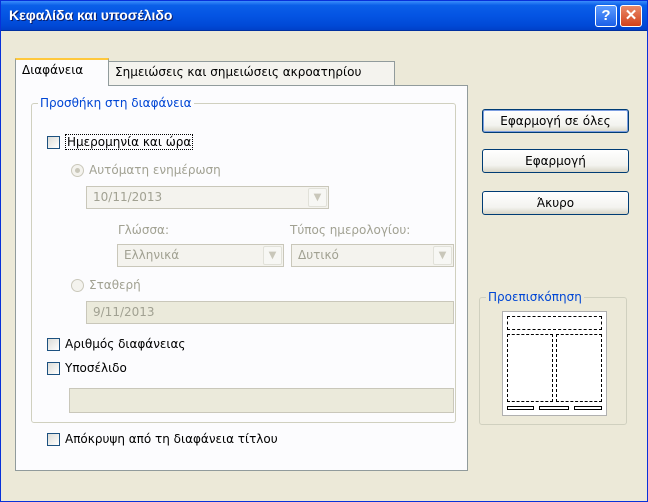  I want to click on fixed-date-label: Σταθερή, so click(115, 285).